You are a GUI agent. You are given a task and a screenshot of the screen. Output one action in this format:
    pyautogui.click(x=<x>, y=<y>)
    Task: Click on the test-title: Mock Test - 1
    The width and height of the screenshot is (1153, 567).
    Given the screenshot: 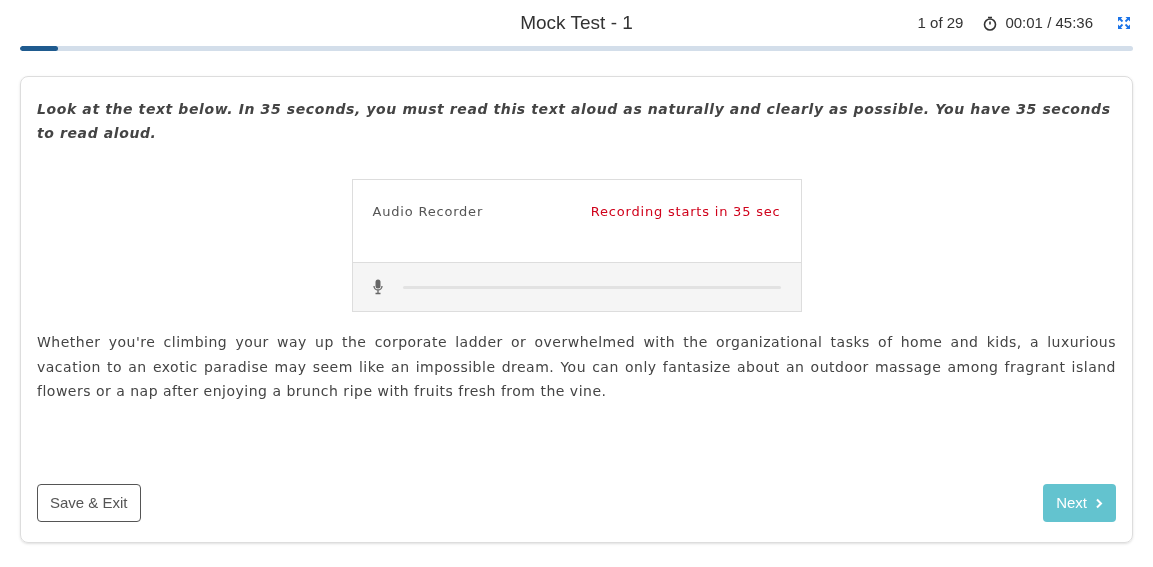 What is the action you would take?
    pyautogui.click(x=576, y=22)
    